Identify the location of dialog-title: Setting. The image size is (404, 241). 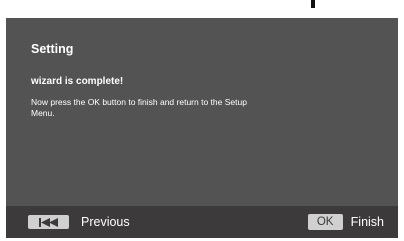
(52, 49).